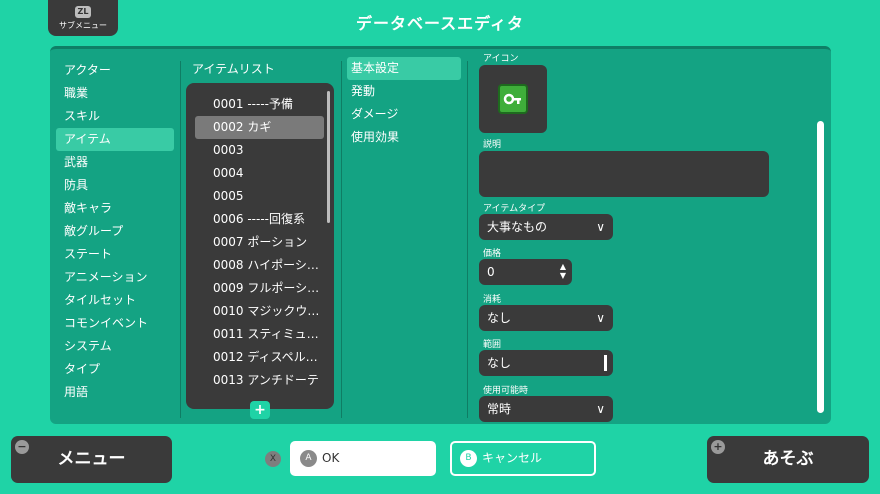 Image resolution: width=880 pixels, height=494 pixels. I want to click on add-item-button: +, so click(260, 410).